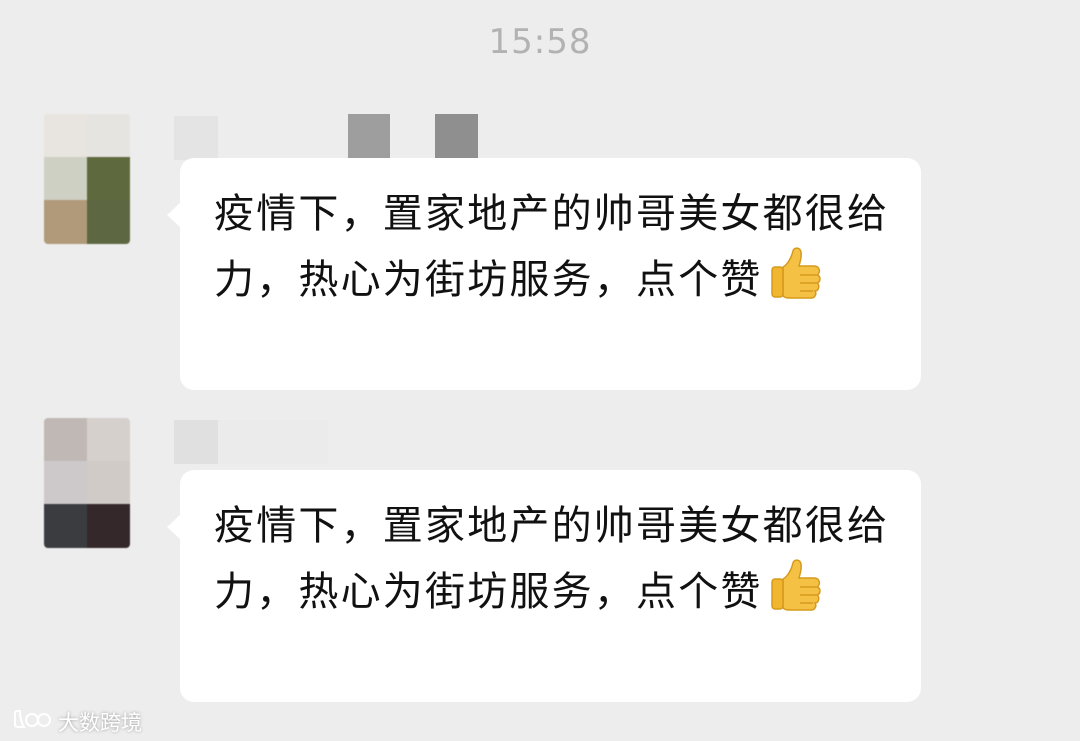 The width and height of the screenshot is (1080, 741). I want to click on watermark: 大数跨境, so click(77, 722).